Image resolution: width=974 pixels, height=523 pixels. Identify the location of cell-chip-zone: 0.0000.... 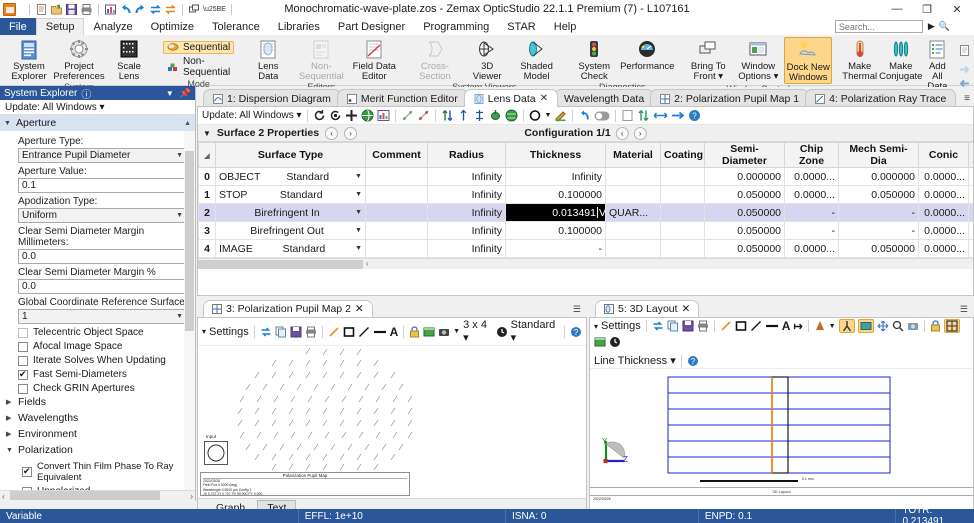
(811, 248).